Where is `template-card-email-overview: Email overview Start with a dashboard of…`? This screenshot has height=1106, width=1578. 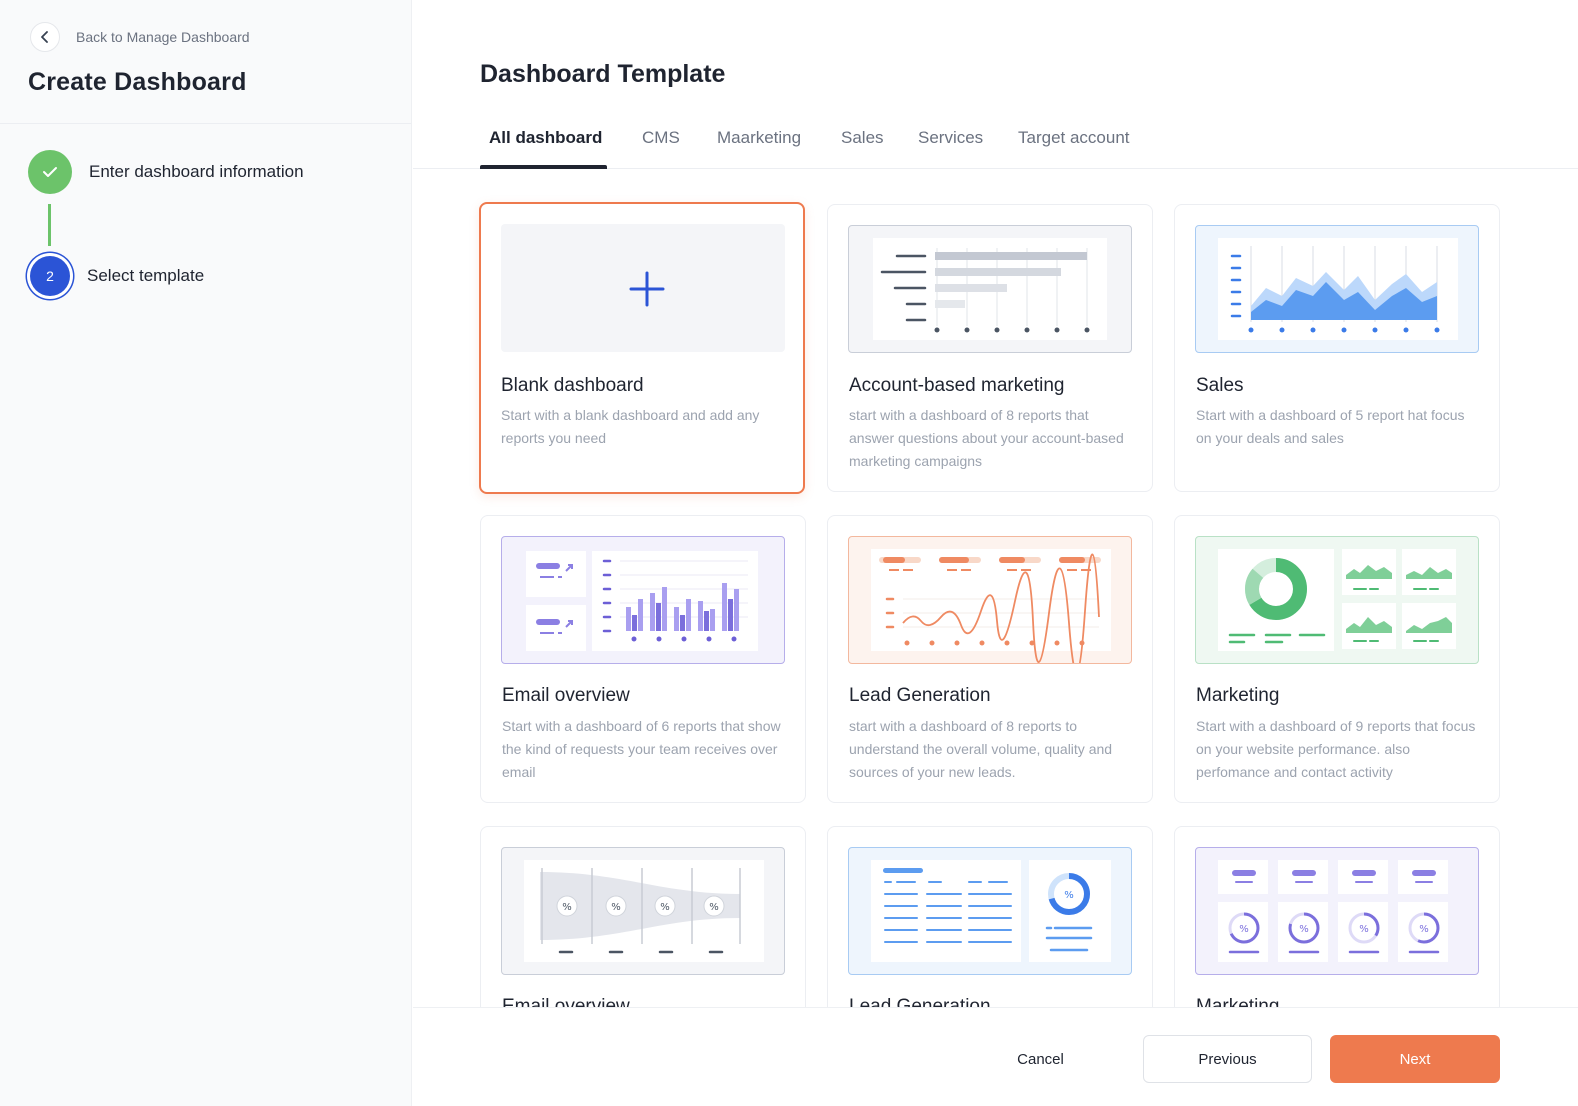
template-card-email-overview: Email overview Start with a dashboard of… is located at coordinates (643, 659).